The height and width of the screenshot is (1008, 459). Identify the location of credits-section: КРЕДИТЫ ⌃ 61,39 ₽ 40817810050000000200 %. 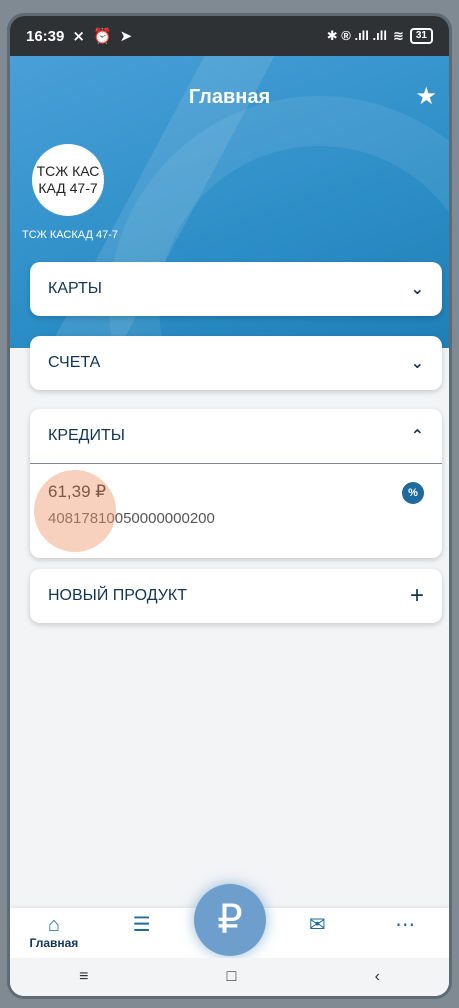
(236, 483).